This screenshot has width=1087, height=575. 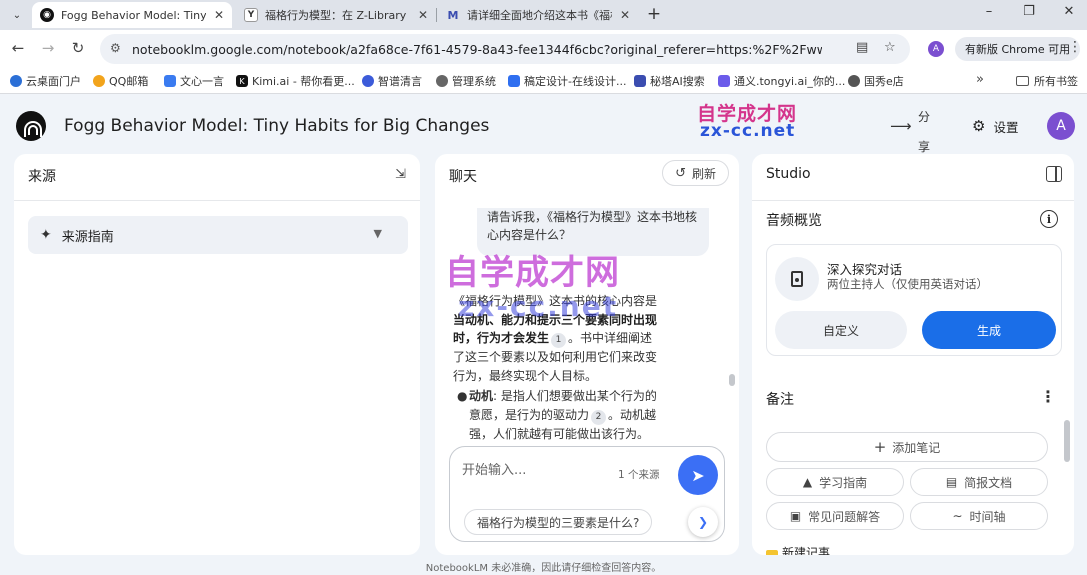 I want to click on tab-title: Fogg Behavior Model: Tiny H, so click(x=133, y=15).